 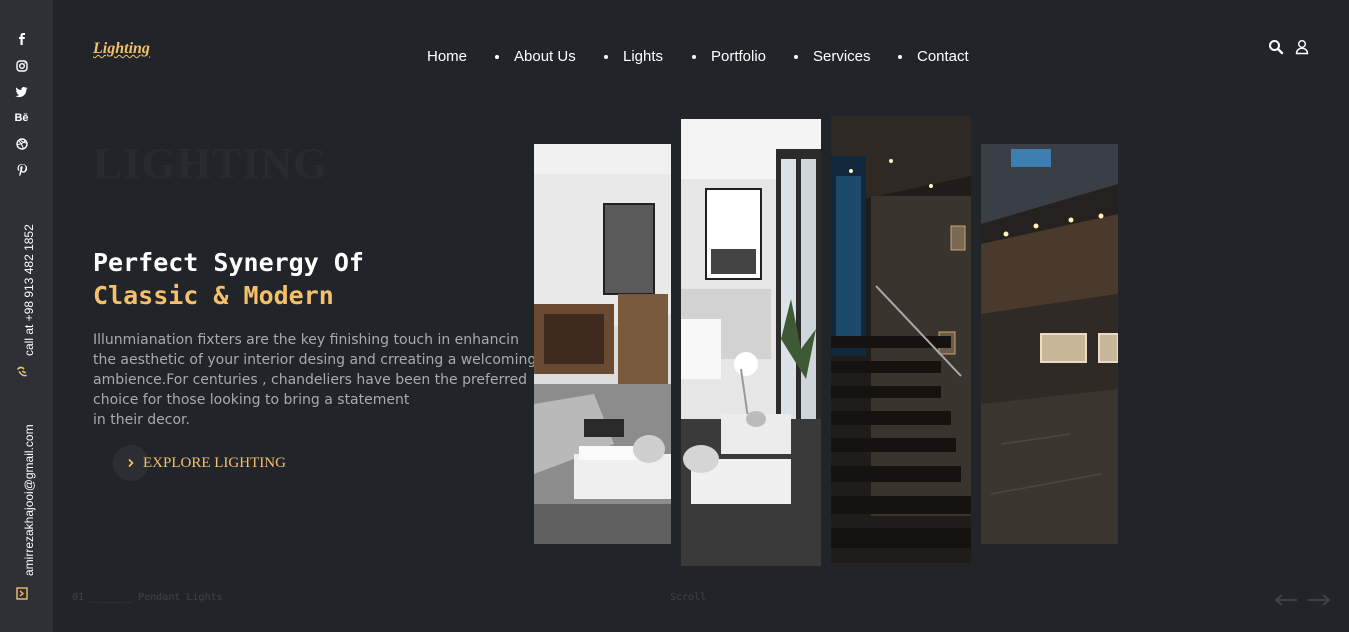 I want to click on hero-headline: Perfect Synergy Of Classic & Modern, so click(x=228, y=279).